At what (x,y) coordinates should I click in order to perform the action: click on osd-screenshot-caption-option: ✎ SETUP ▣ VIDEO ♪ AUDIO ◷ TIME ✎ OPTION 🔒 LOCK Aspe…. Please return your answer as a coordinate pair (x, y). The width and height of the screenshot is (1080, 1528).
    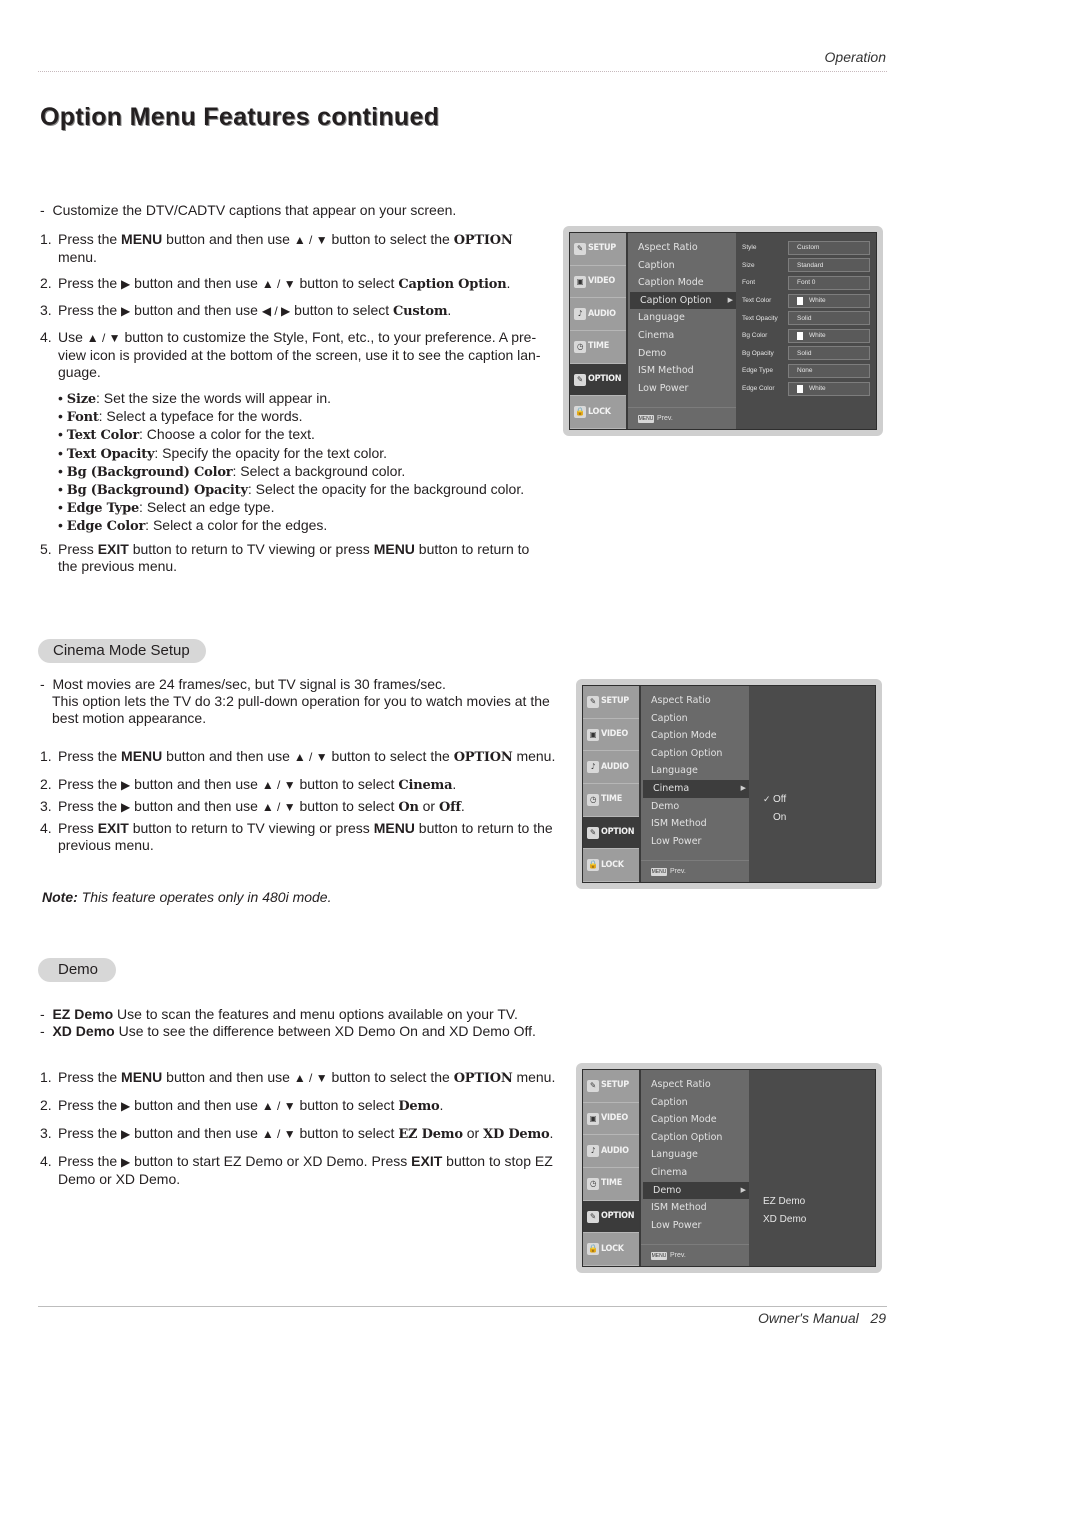
    Looking at the image, I should click on (723, 331).